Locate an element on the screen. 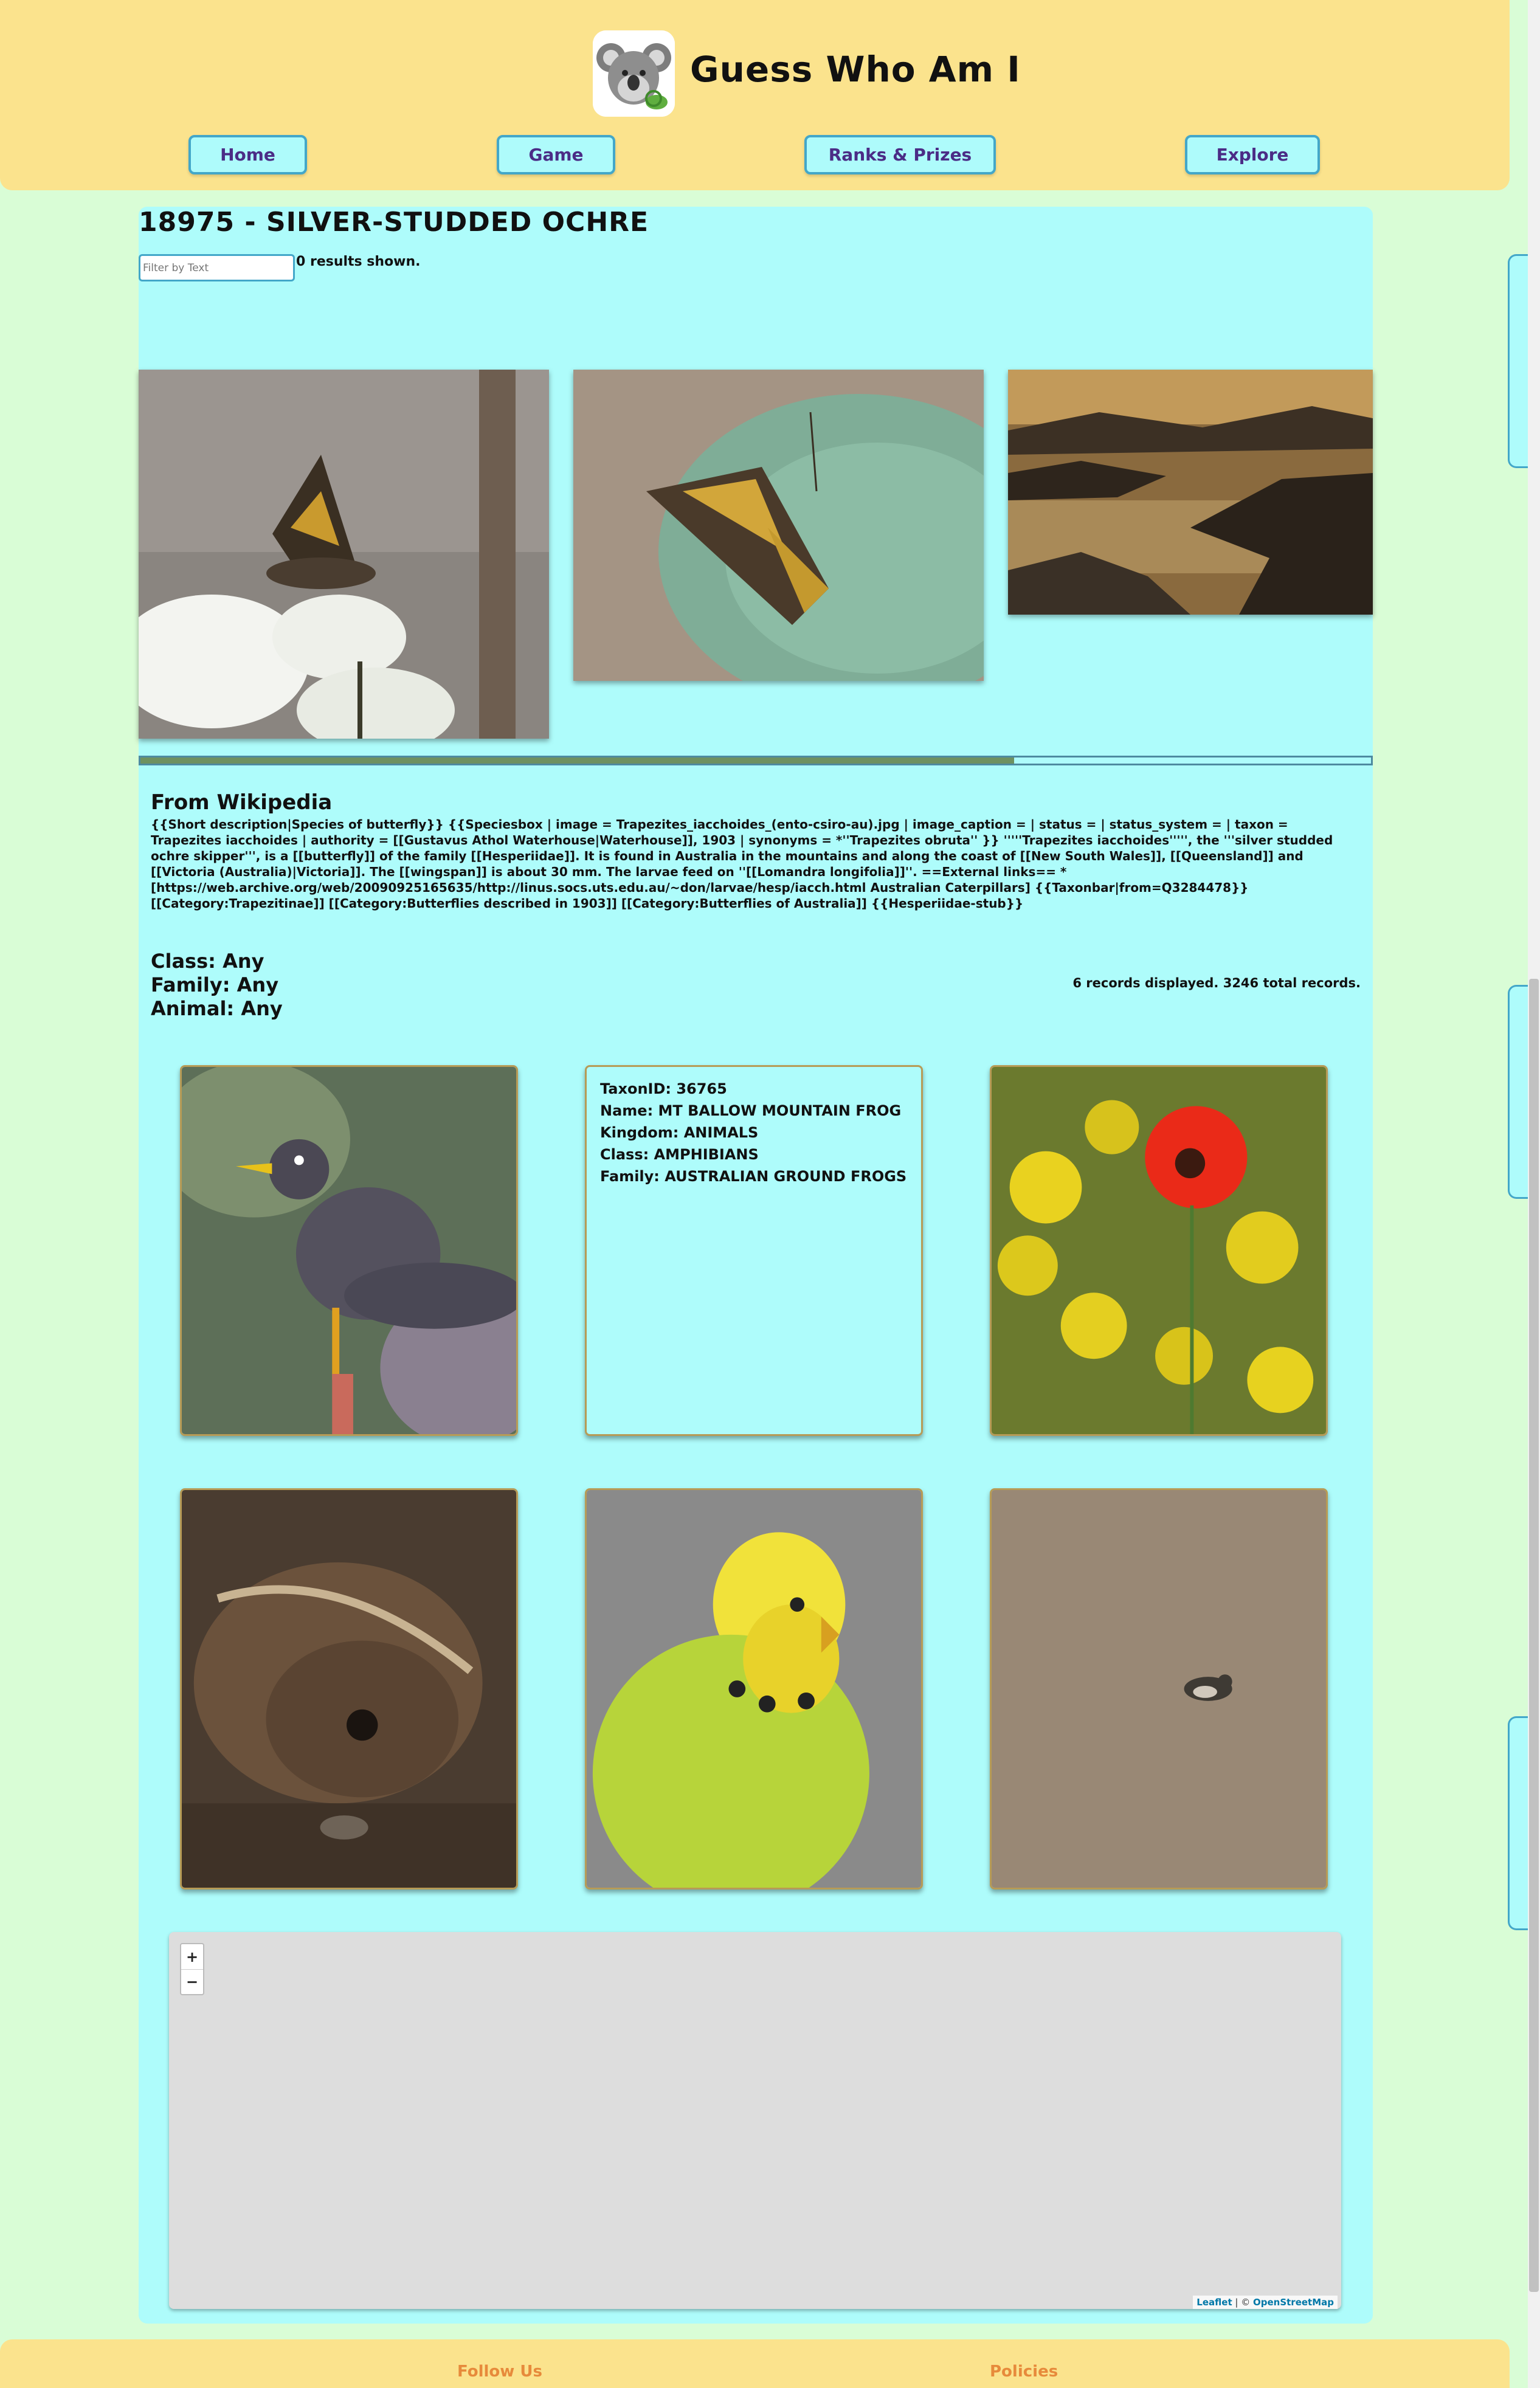 This screenshot has width=1540, height=2388. info-class: Class: AMPHIBIANS is located at coordinates (679, 1154).